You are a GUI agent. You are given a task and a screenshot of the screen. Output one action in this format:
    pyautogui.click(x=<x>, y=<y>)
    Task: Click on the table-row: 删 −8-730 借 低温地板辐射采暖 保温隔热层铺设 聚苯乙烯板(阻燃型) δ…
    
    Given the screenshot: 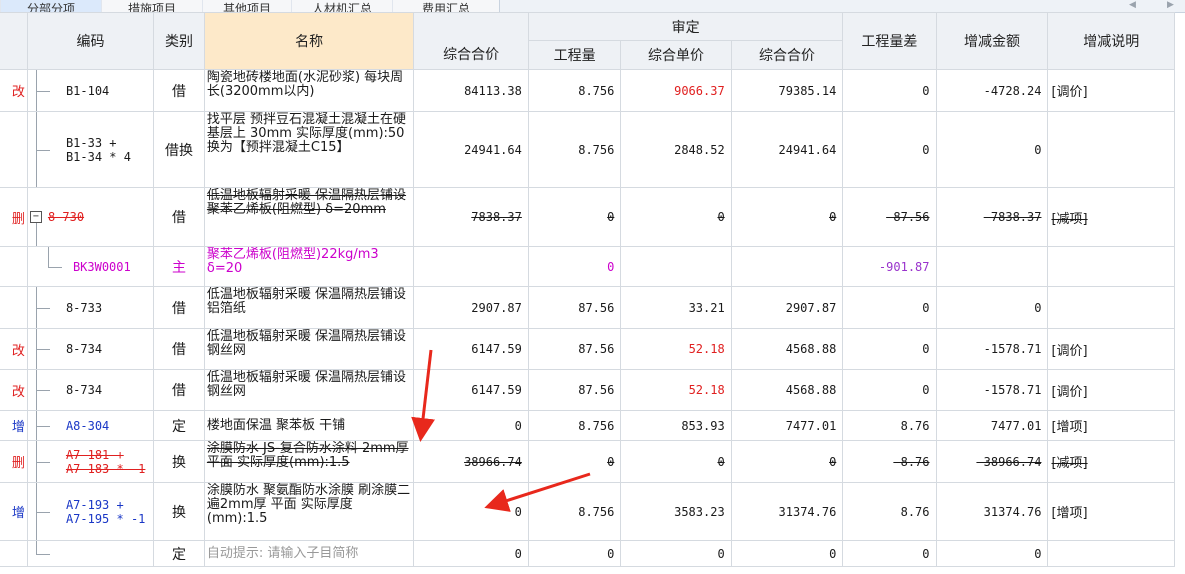 What is the action you would take?
    pyautogui.click(x=587, y=217)
    